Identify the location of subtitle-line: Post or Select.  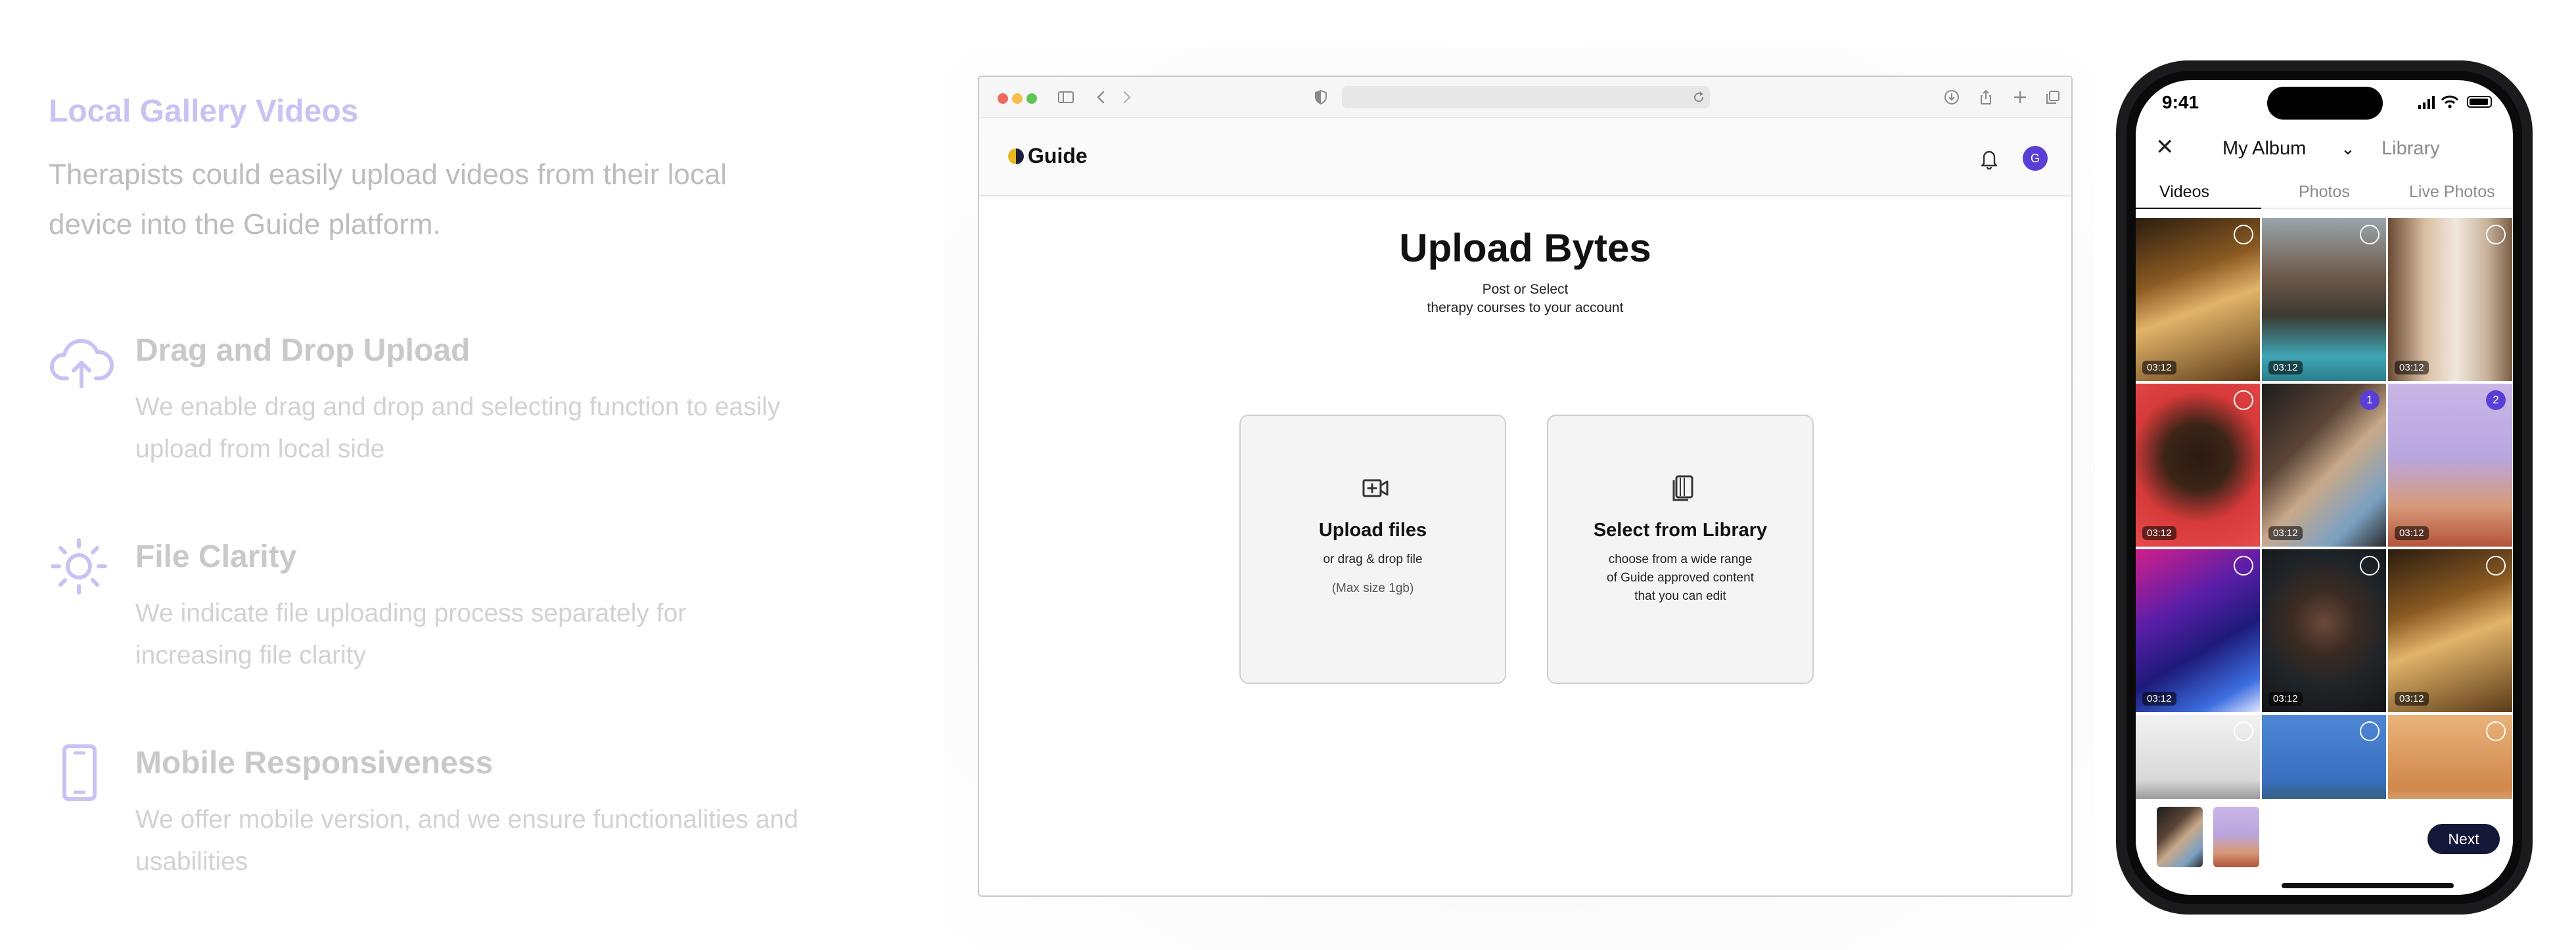
(1525, 289).